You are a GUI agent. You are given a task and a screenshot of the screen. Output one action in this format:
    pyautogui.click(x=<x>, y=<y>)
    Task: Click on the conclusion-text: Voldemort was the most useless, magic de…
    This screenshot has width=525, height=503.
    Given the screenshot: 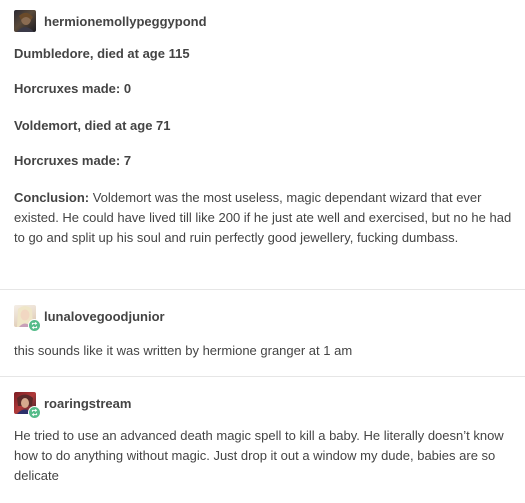 What is the action you would take?
    pyautogui.click(x=263, y=217)
    